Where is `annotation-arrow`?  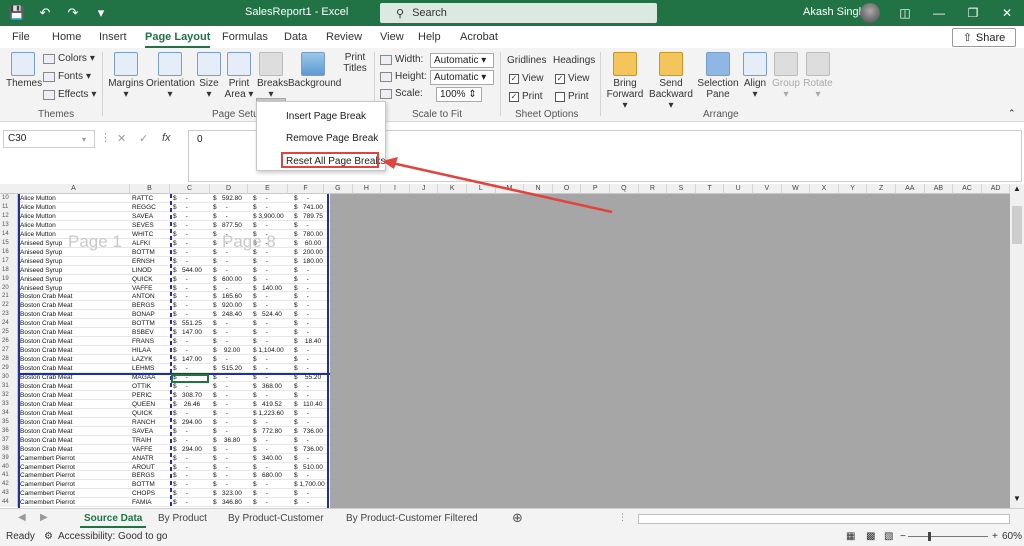
annotation-arrow is located at coordinates (497, 185).